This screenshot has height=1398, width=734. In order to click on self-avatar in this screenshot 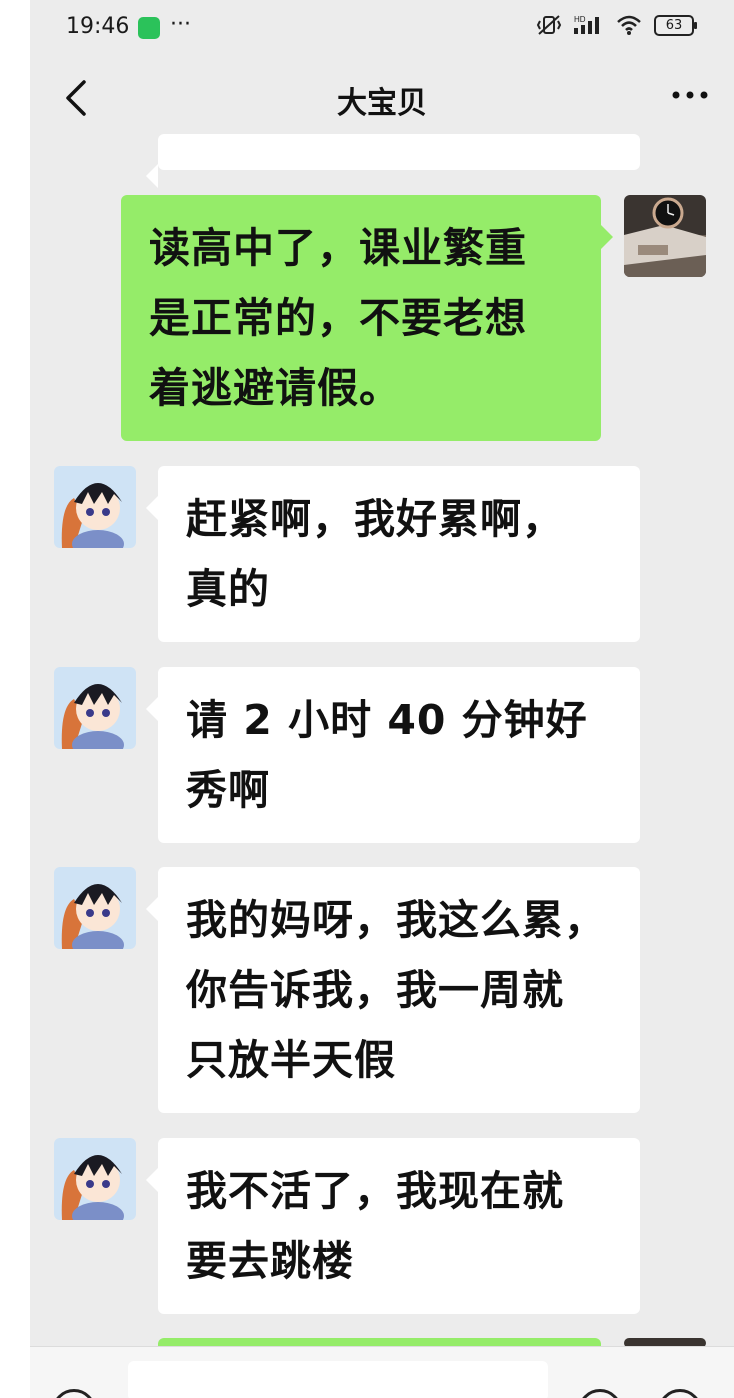, I will do `click(665, 236)`.